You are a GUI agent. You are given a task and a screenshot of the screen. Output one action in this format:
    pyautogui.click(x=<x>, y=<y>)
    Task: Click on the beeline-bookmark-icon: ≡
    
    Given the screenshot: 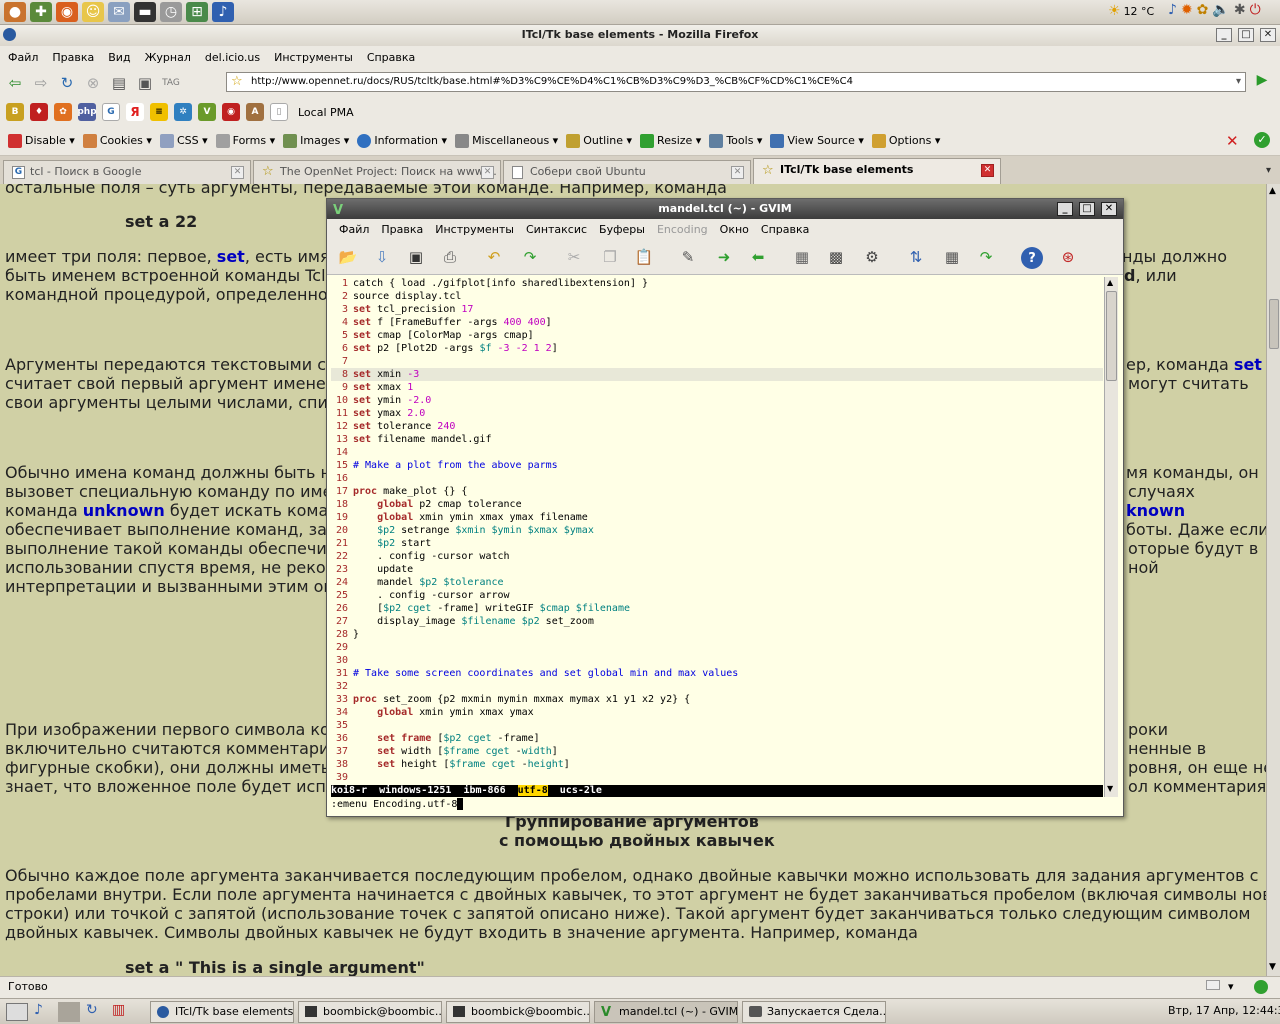 What is the action you would take?
    pyautogui.click(x=159, y=112)
    